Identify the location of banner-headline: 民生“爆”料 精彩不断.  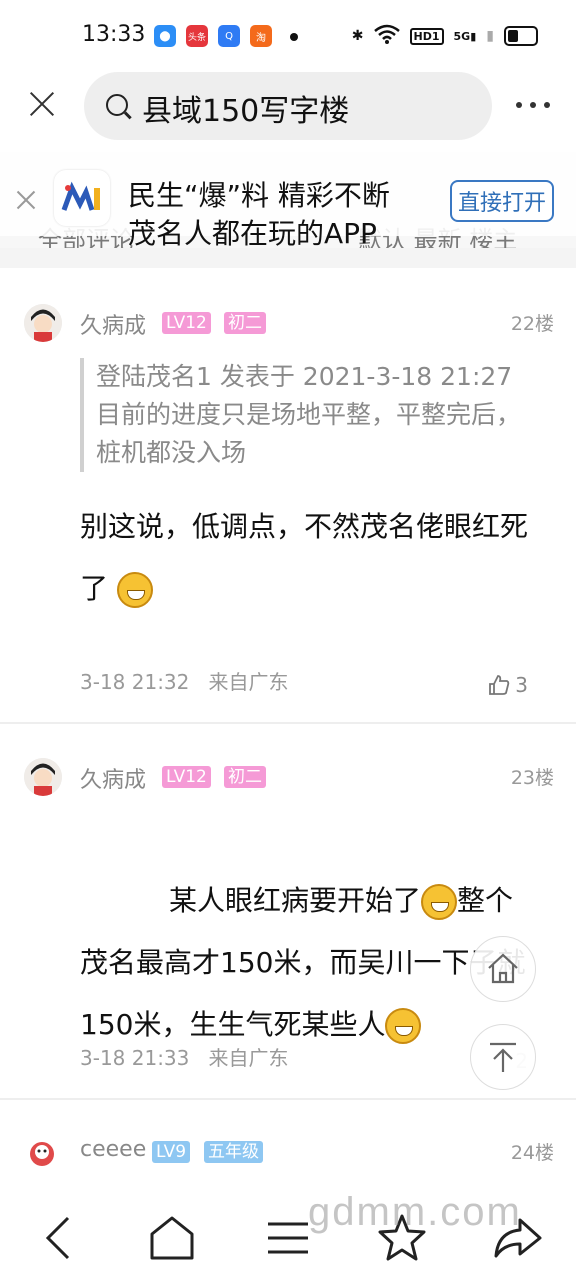
(259, 195).